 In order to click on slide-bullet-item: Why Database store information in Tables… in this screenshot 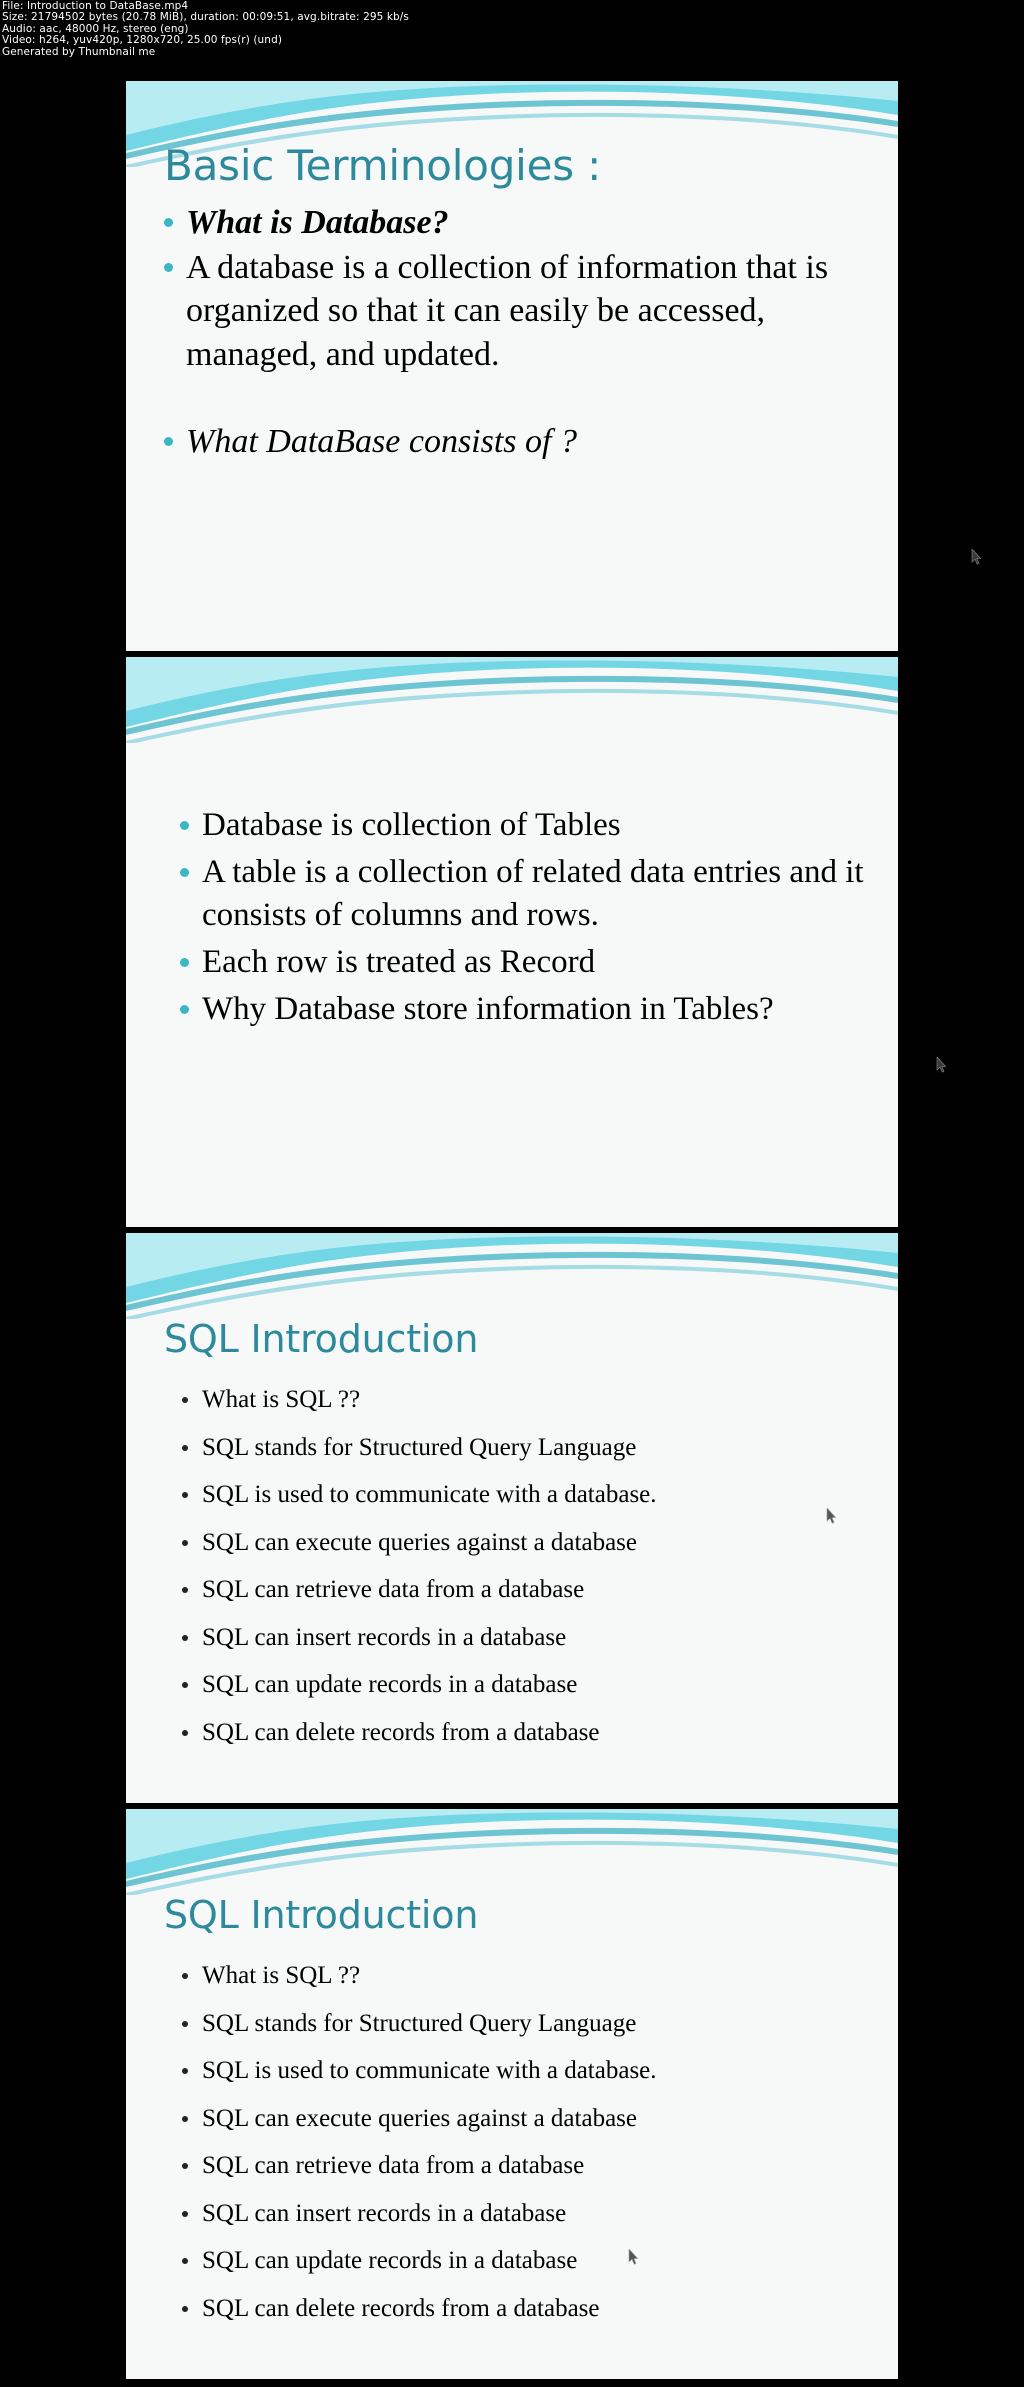, I will do `click(524, 1009)`.